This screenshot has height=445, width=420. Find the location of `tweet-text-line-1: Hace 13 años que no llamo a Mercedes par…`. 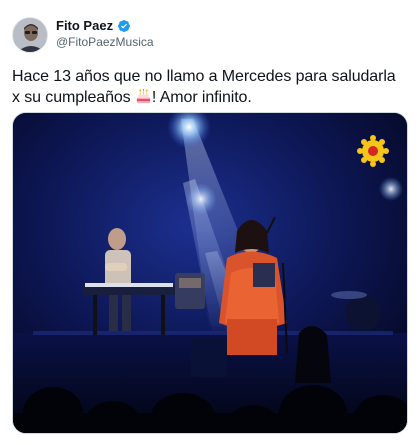

tweet-text-line-1: Hace 13 años que no llamo a Mercedes par… is located at coordinates (204, 76).